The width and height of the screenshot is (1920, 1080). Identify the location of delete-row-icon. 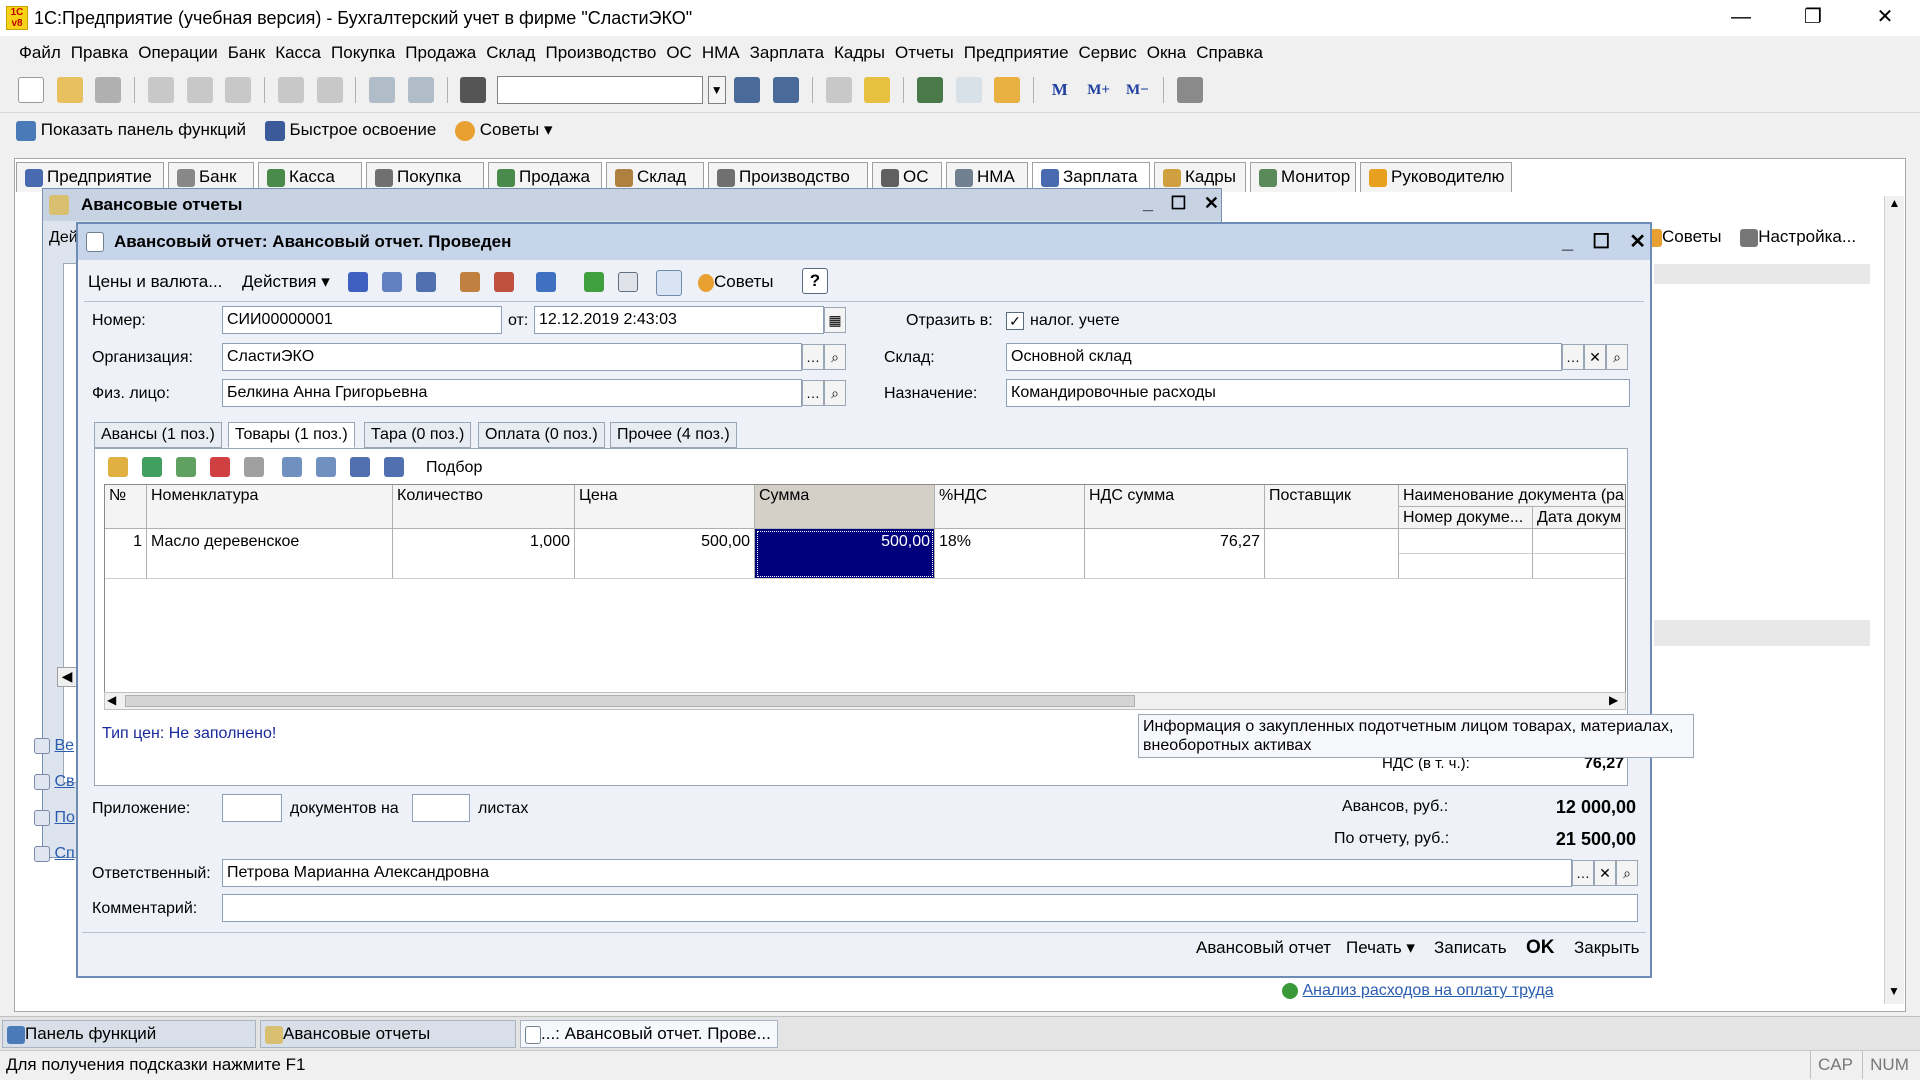
(220, 467).